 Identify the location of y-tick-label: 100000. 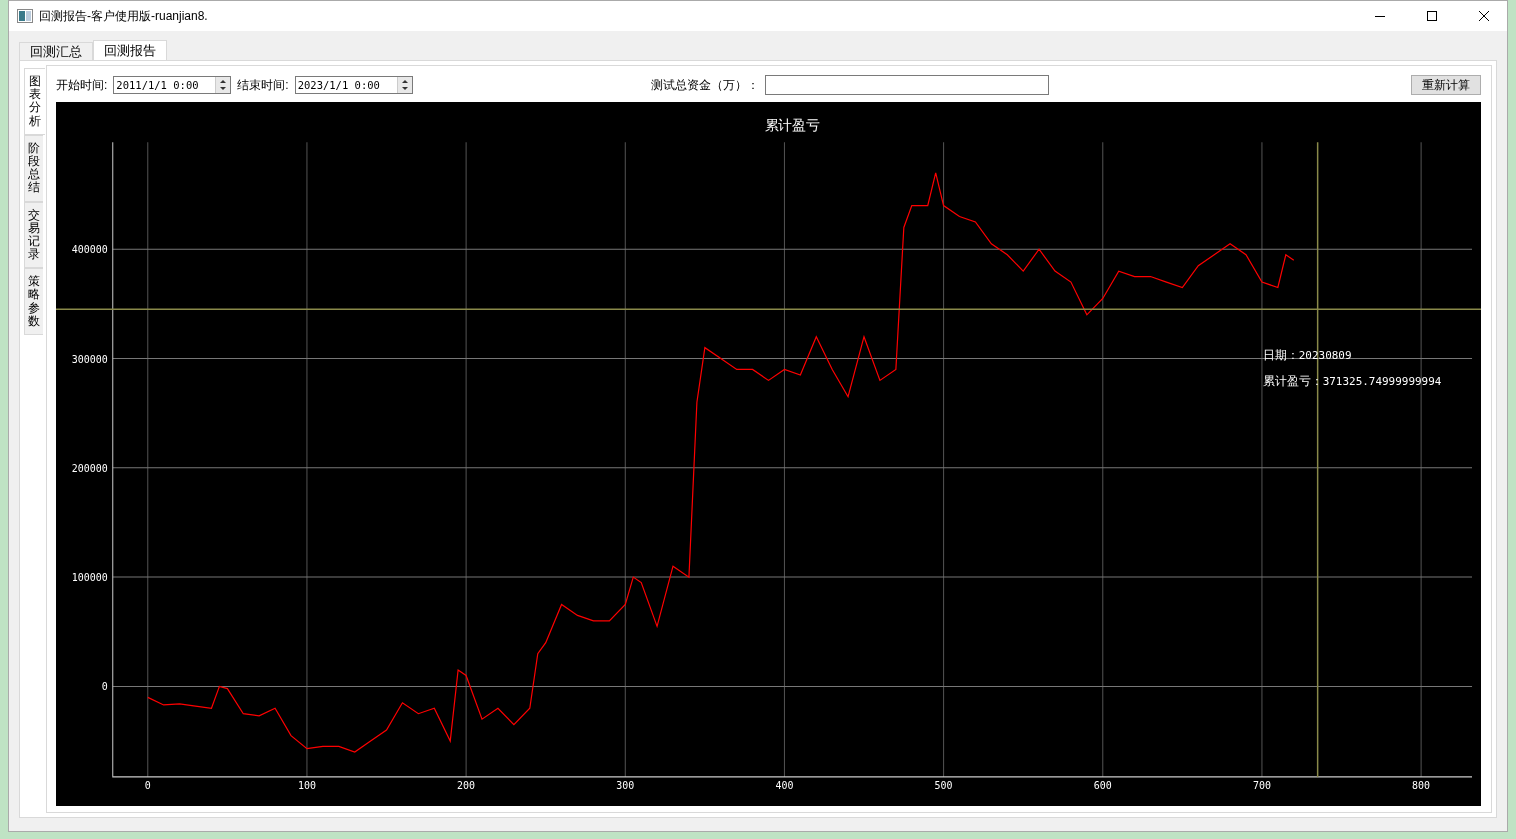
(89, 578).